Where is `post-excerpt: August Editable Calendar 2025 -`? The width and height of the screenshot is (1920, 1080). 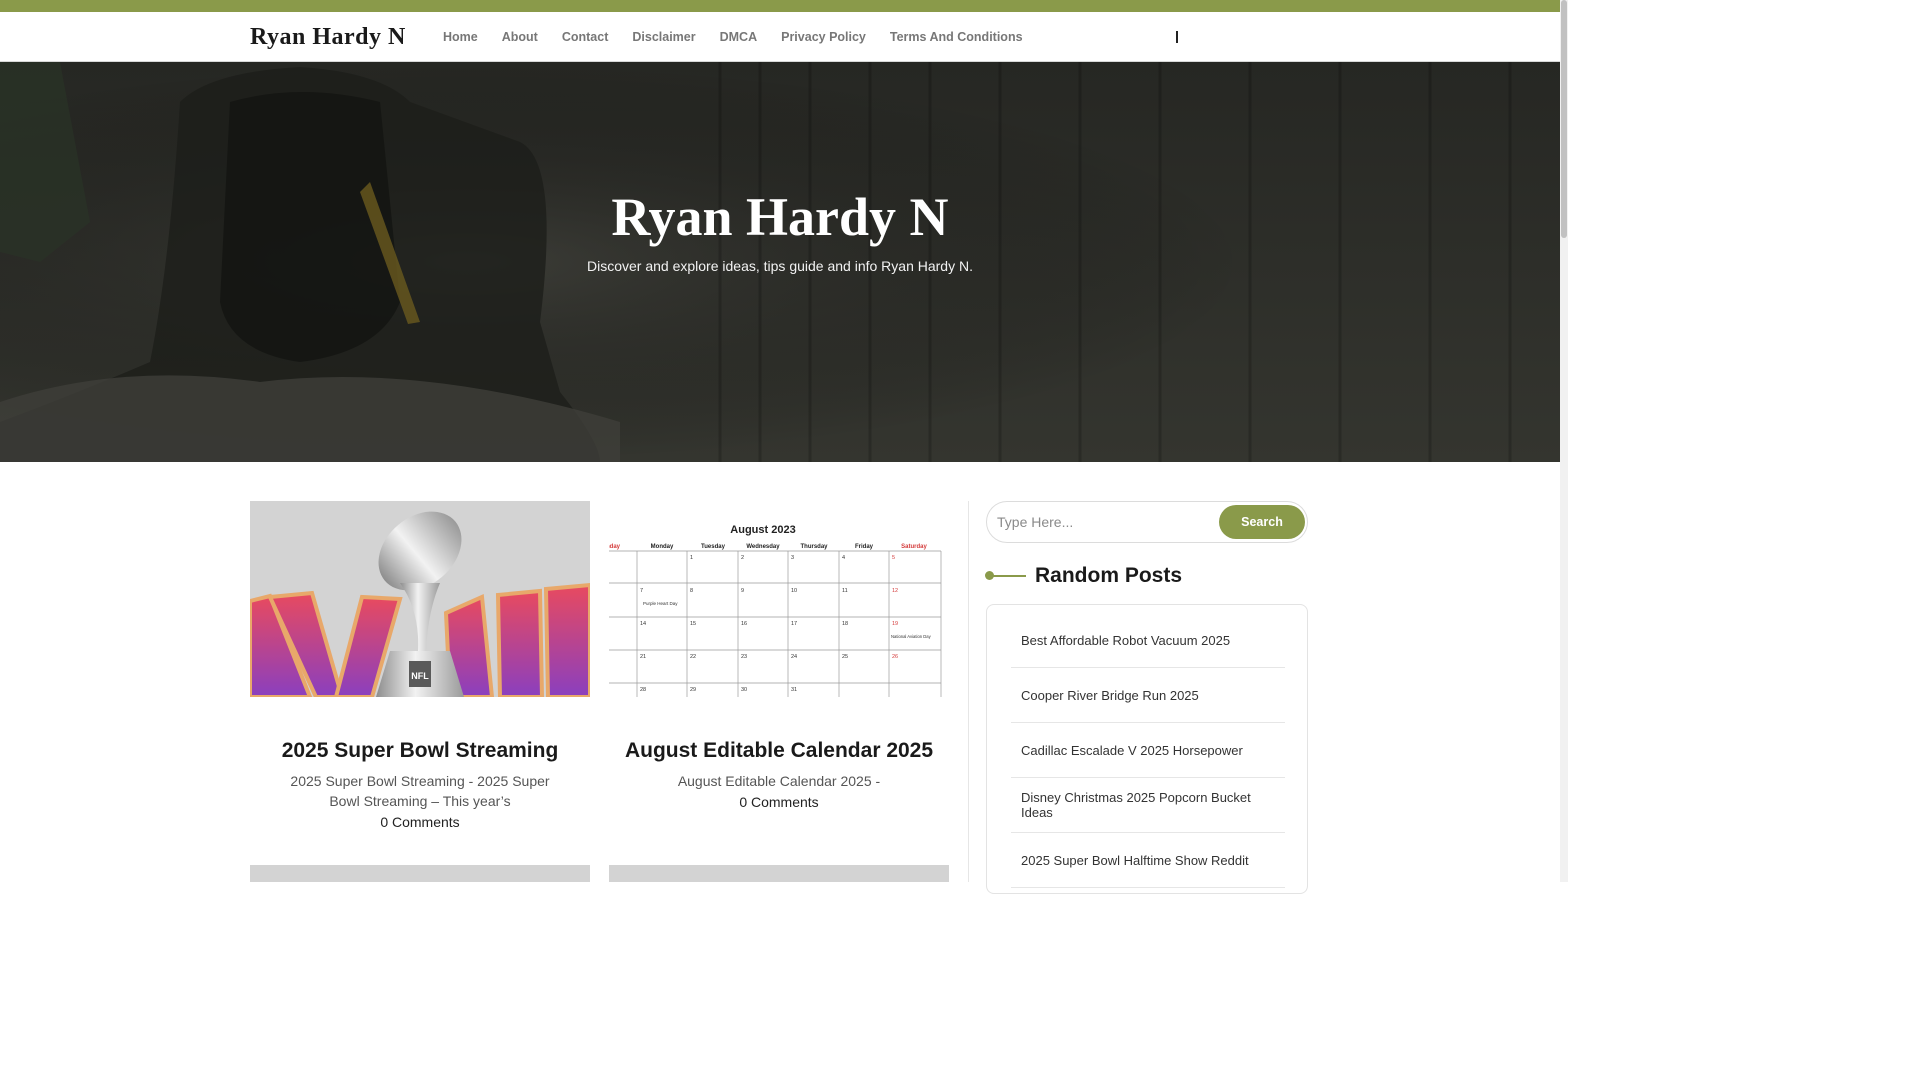
post-excerpt: August Editable Calendar 2025 - is located at coordinates (779, 781).